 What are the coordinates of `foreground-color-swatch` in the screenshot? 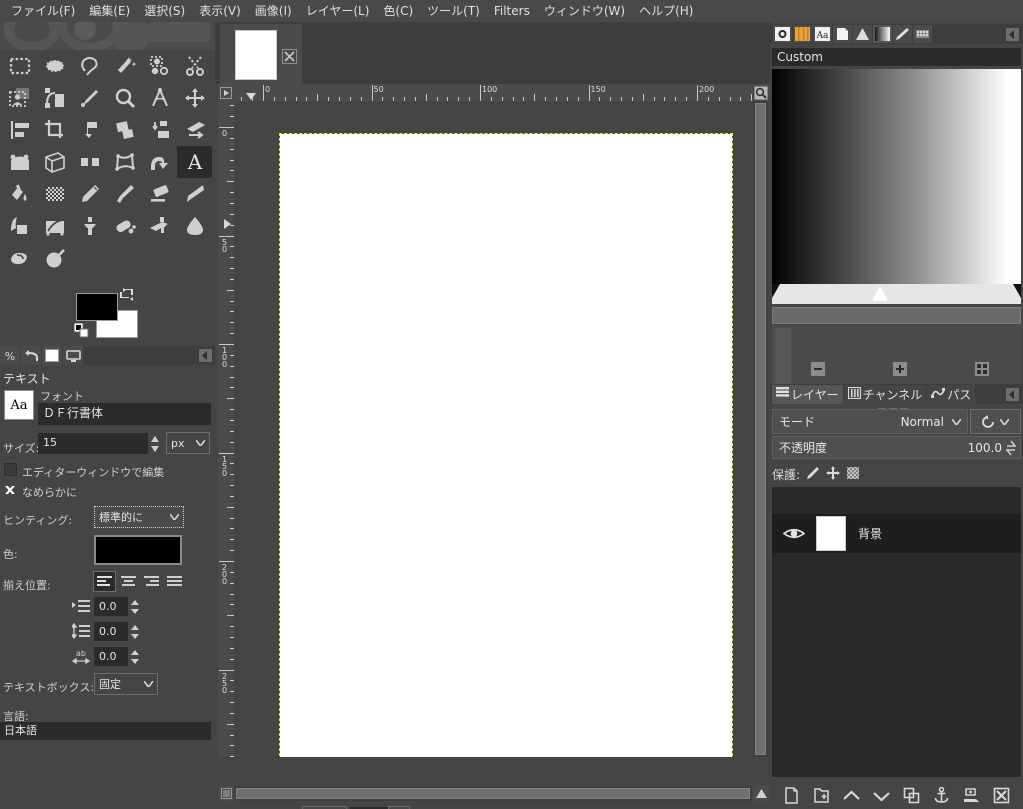 It's located at (97, 307).